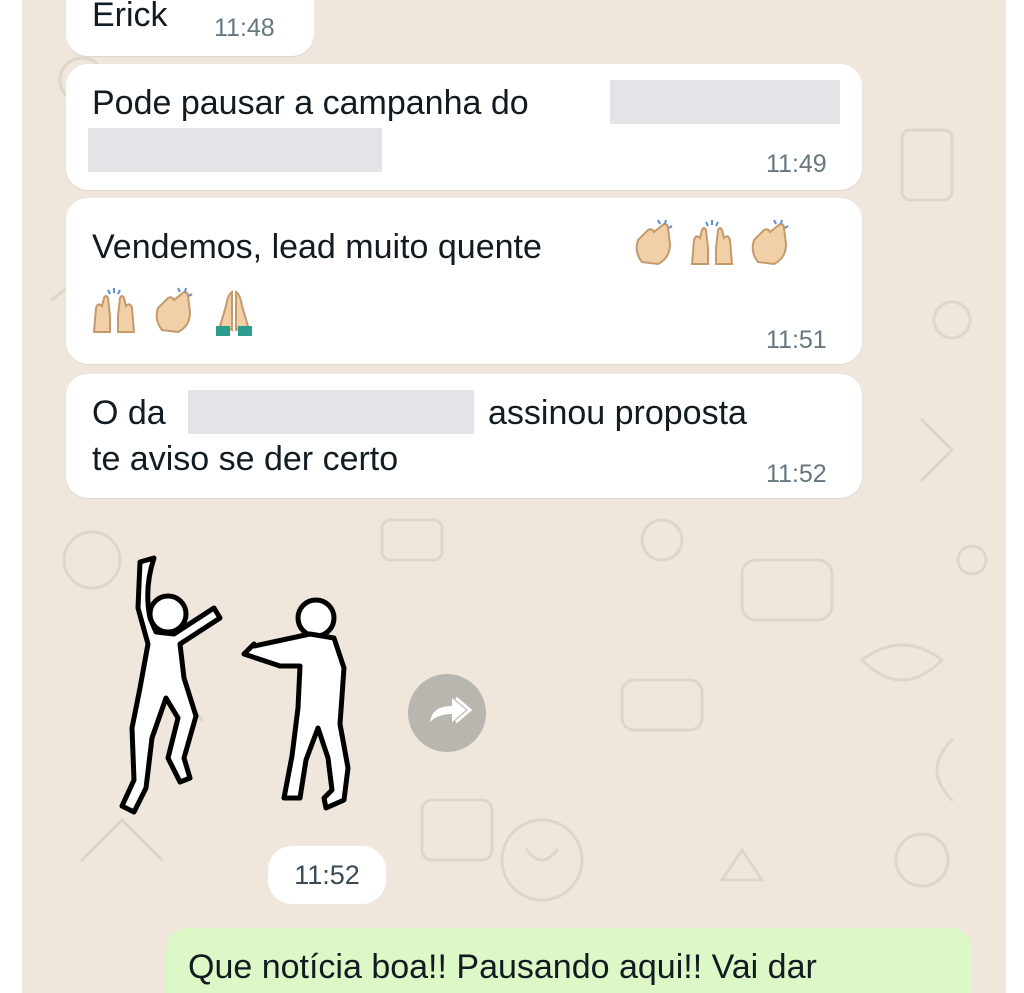 This screenshot has height=993, width=1024. I want to click on message-text: assinou proposta, so click(617, 413).